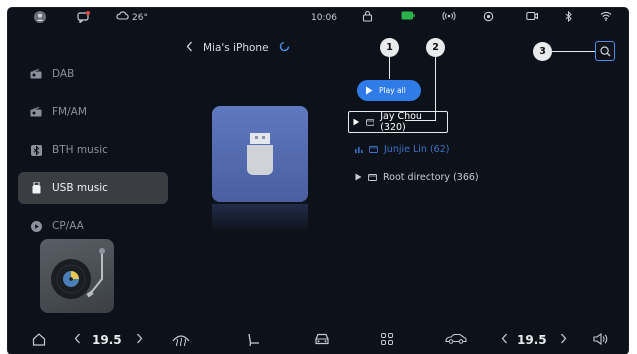 The image size is (637, 354). I want to click on message-icon, so click(83, 17).